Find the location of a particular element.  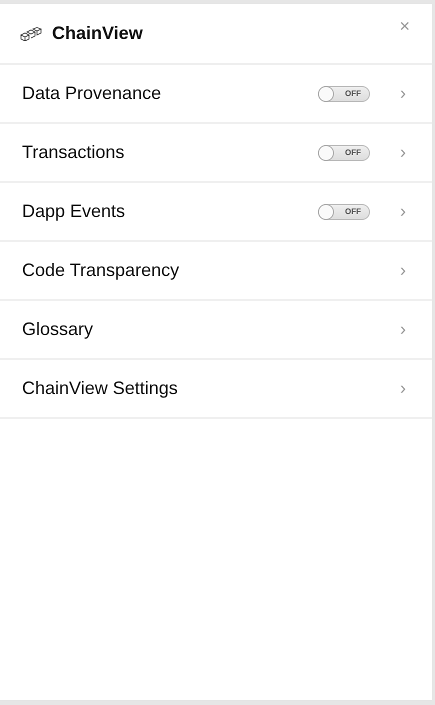

menu-item-label: Transactions is located at coordinates (74, 152).